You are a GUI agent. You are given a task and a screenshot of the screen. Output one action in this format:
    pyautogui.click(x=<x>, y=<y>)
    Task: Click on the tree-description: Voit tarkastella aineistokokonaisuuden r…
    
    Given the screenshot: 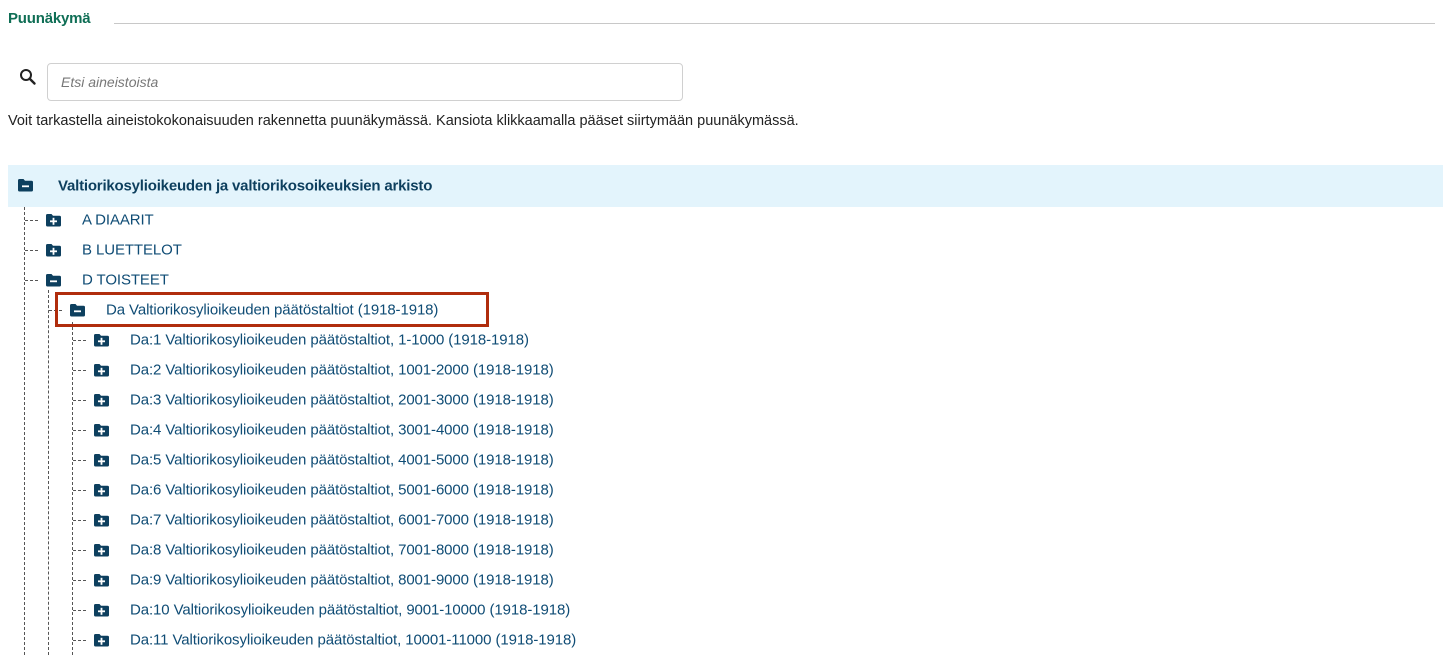 What is the action you would take?
    pyautogui.click(x=403, y=121)
    